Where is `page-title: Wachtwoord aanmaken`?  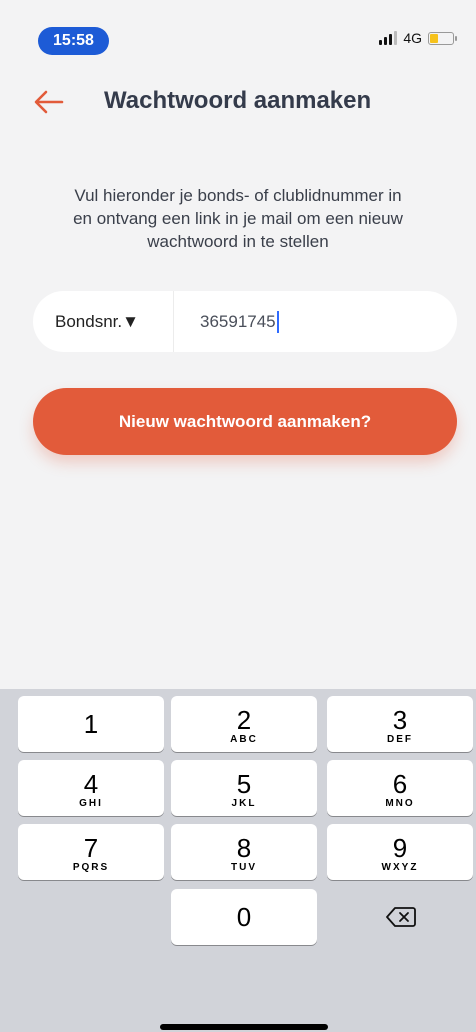 page-title: Wachtwoord aanmaken is located at coordinates (238, 100).